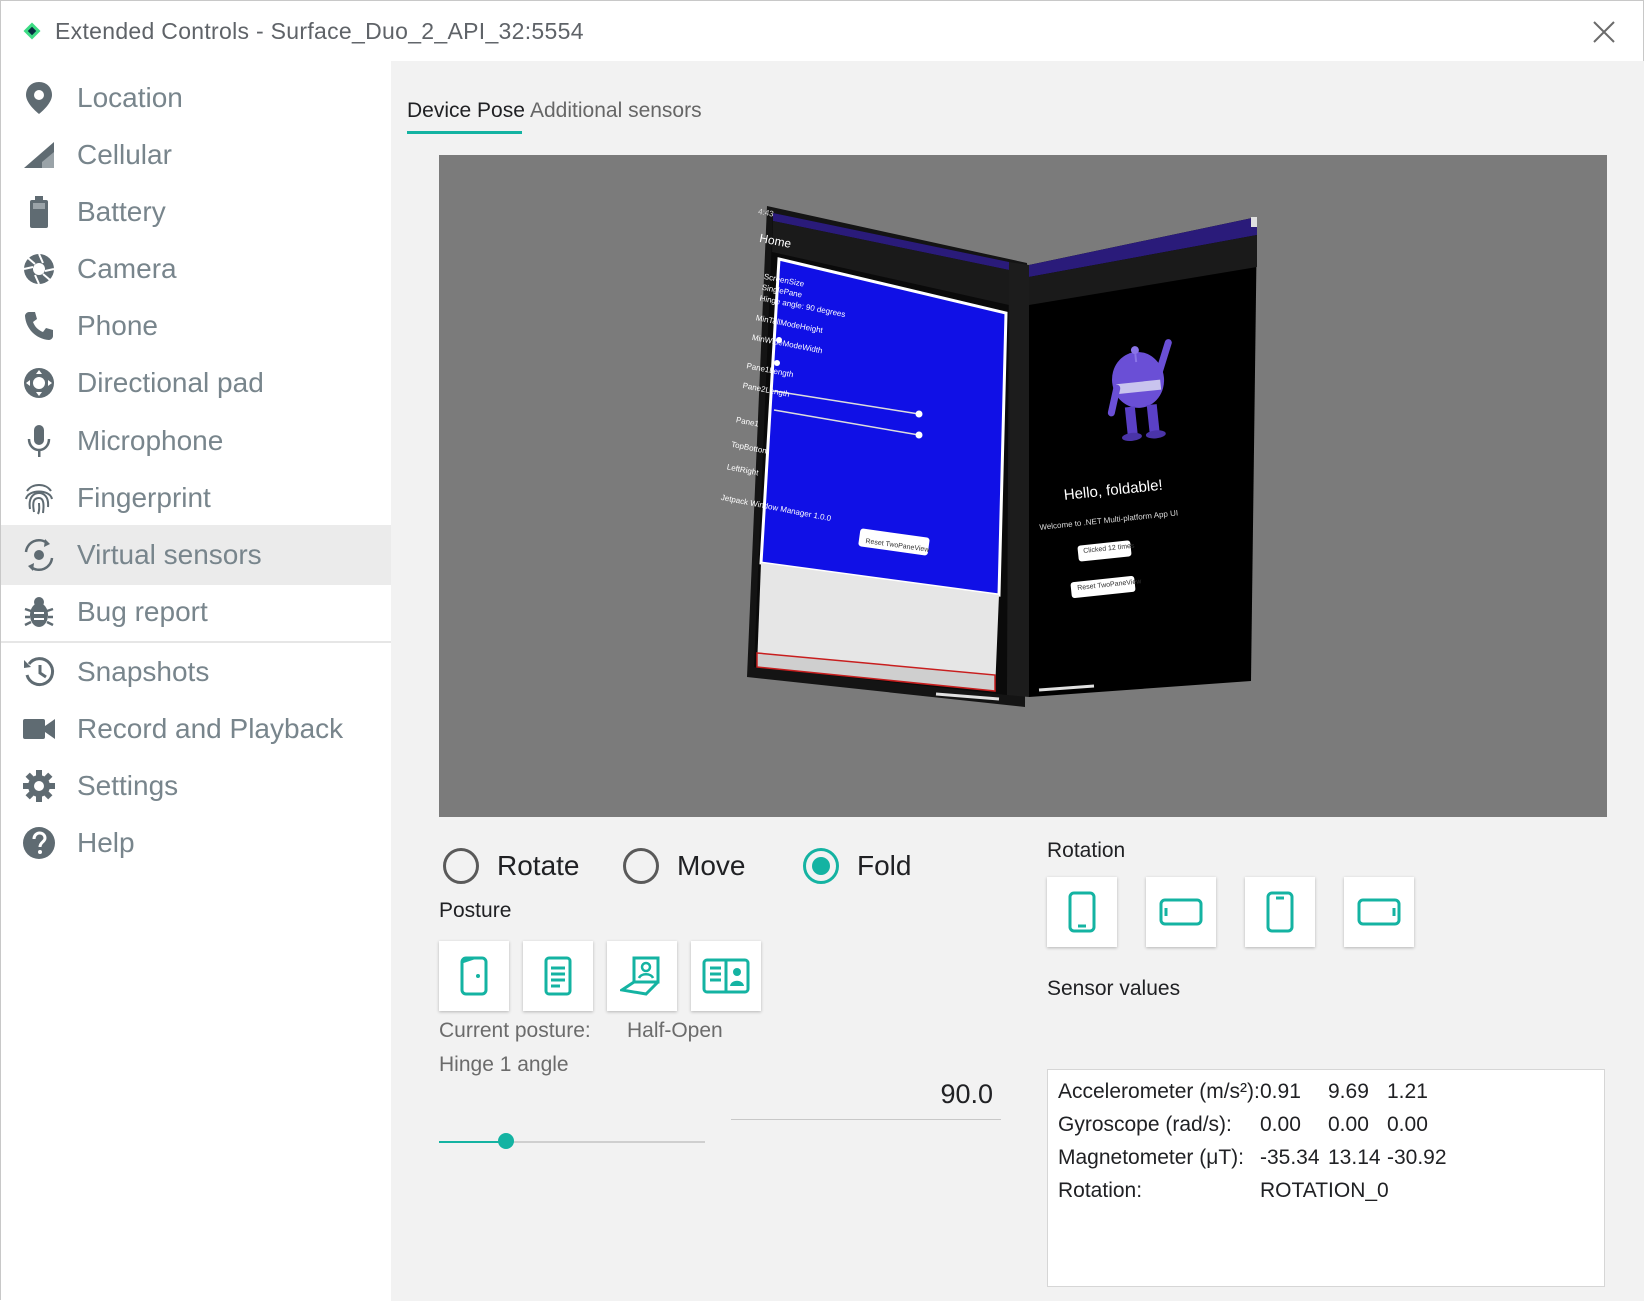 The width and height of the screenshot is (1644, 1301). What do you see at coordinates (121, 211) in the screenshot?
I see `sidebar-item-label: Battery` at bounding box center [121, 211].